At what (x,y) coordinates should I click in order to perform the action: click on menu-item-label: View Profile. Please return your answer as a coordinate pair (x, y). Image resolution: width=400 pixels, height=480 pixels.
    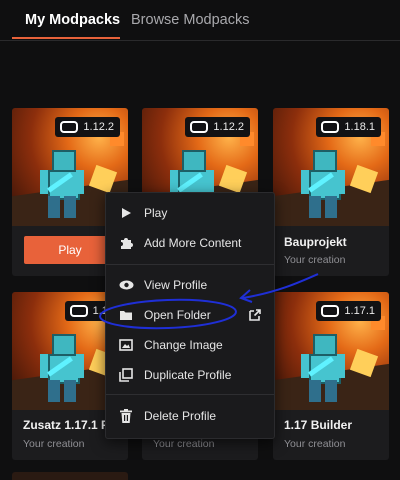
    Looking at the image, I should click on (176, 285).